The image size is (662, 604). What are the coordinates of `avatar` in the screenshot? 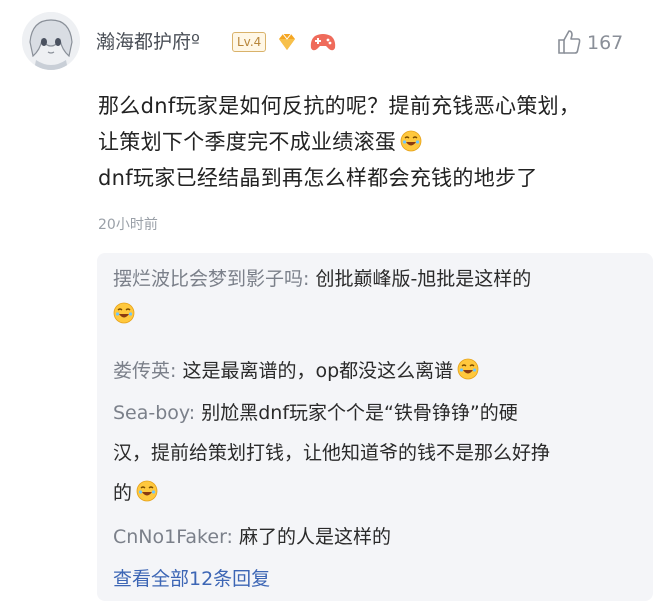 It's located at (51, 41).